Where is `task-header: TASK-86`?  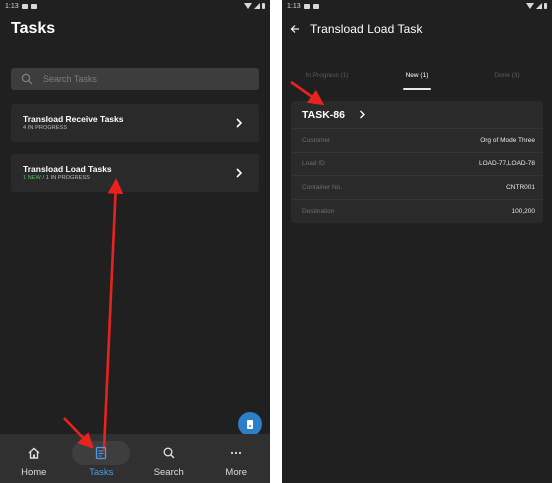 task-header: TASK-86 is located at coordinates (417, 115).